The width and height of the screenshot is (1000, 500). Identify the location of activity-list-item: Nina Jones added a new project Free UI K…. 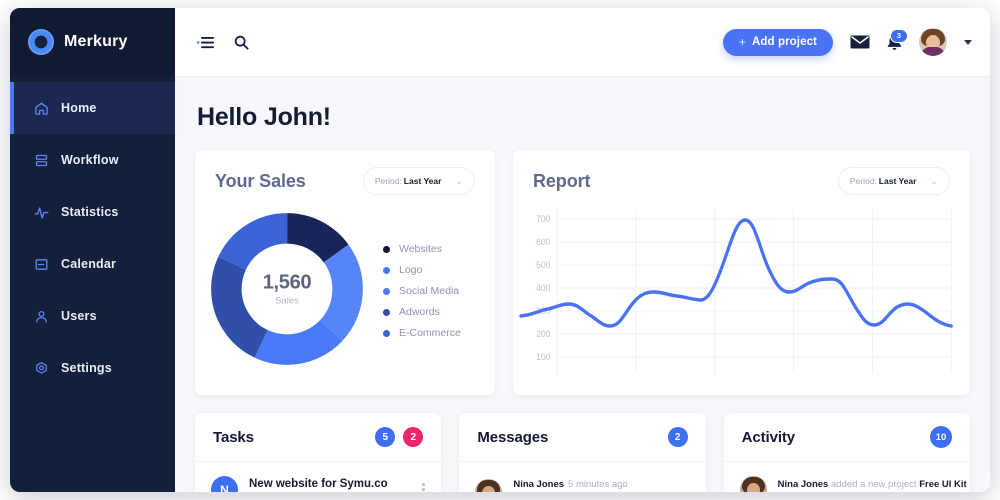
(847, 477).